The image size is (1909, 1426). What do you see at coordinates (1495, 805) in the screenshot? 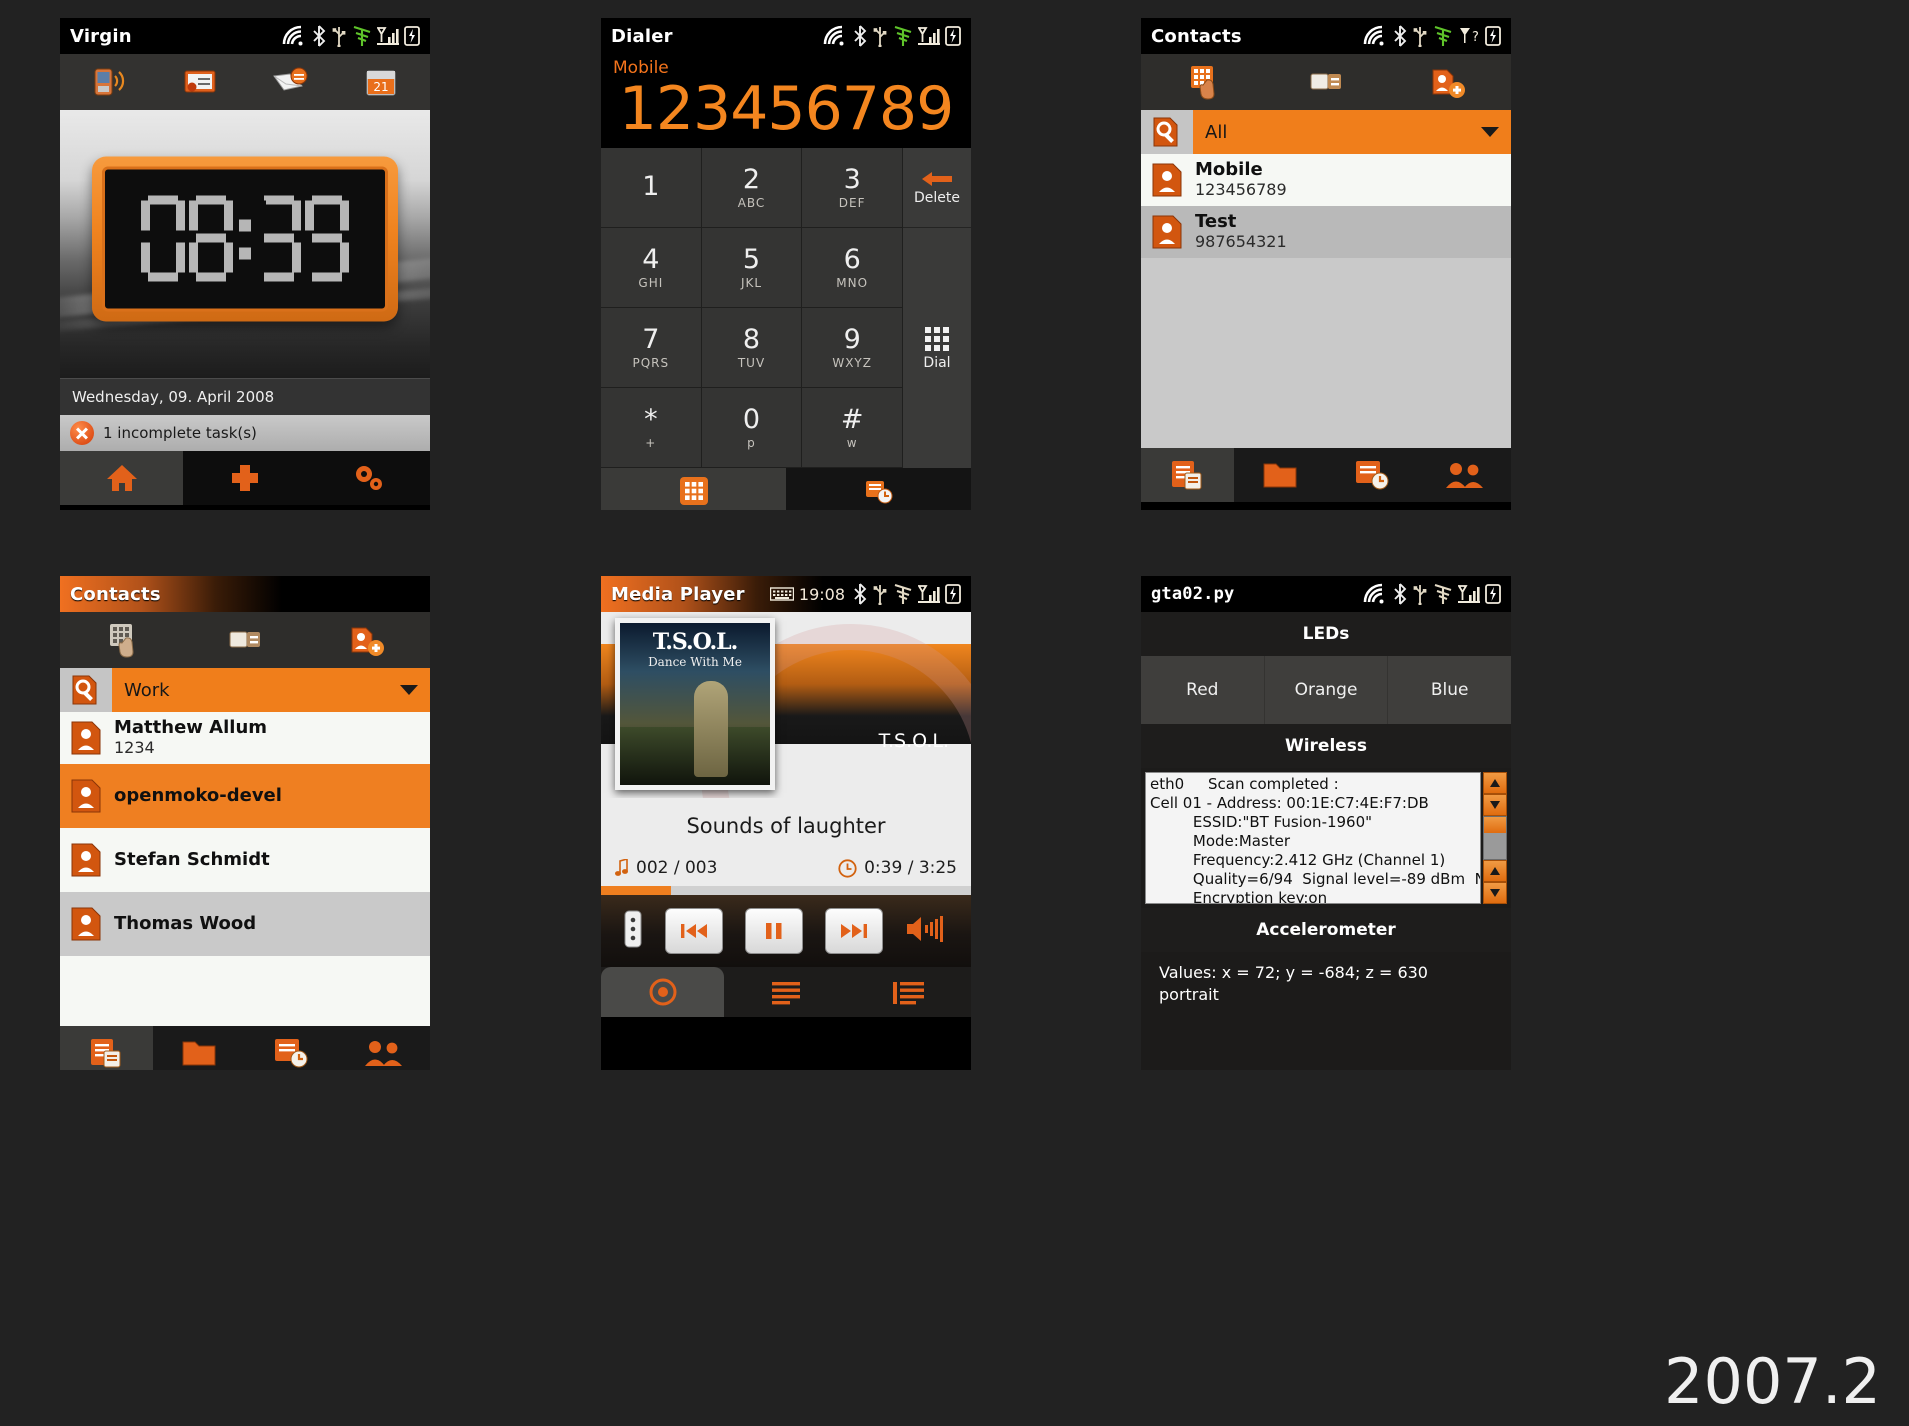
I see `scroll-up-page-button` at bounding box center [1495, 805].